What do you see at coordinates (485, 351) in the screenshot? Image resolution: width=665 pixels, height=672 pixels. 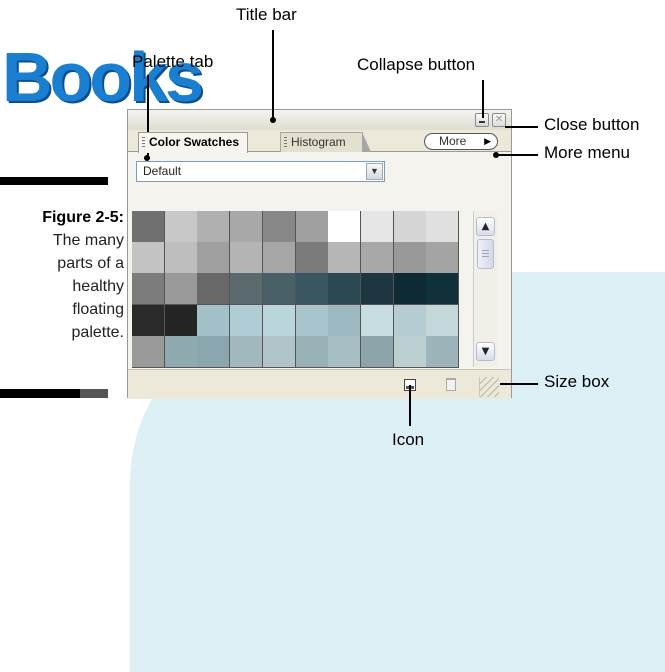 I see `scroll-down-button: ▼` at bounding box center [485, 351].